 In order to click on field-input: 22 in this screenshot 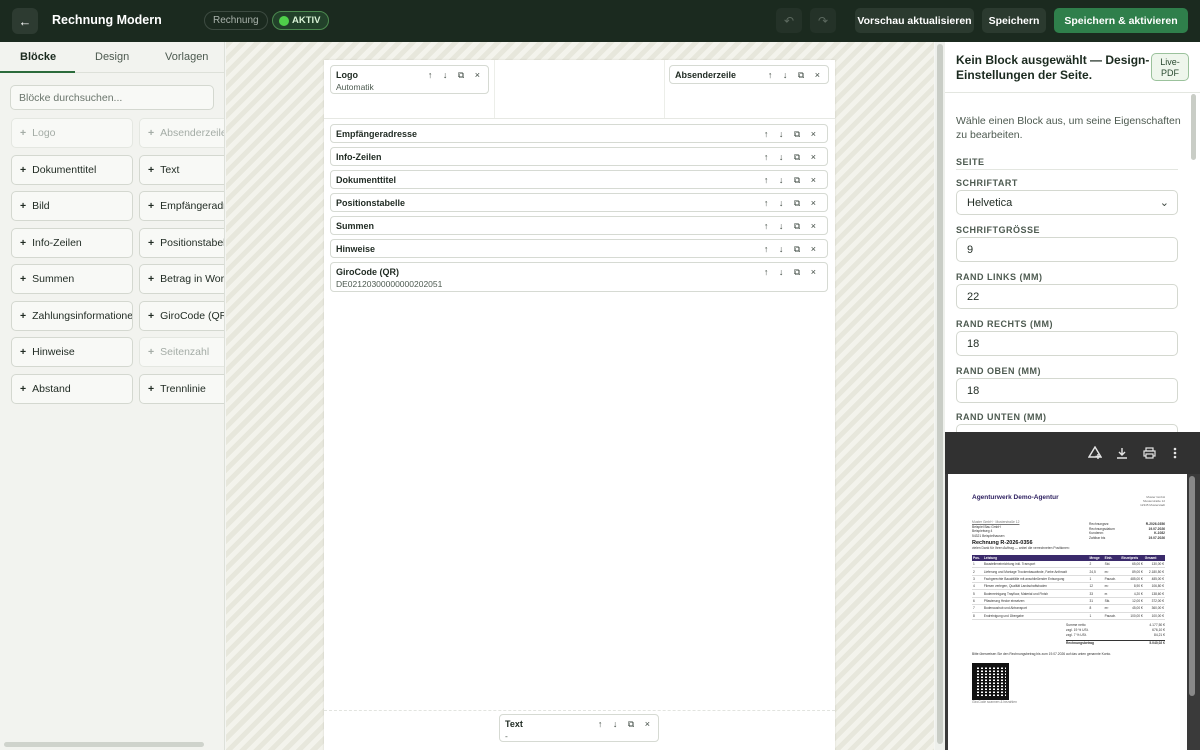, I will do `click(1067, 296)`.